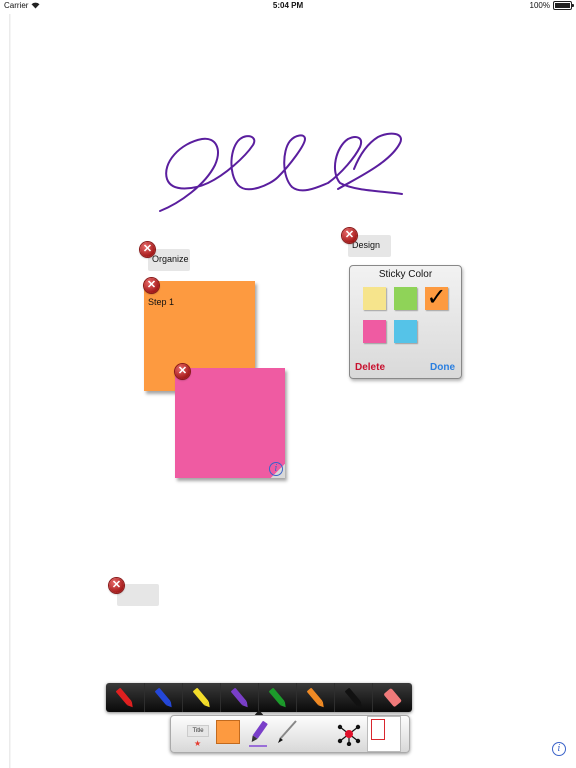  I want to click on color-swatch-orange: ✓, so click(436, 297).